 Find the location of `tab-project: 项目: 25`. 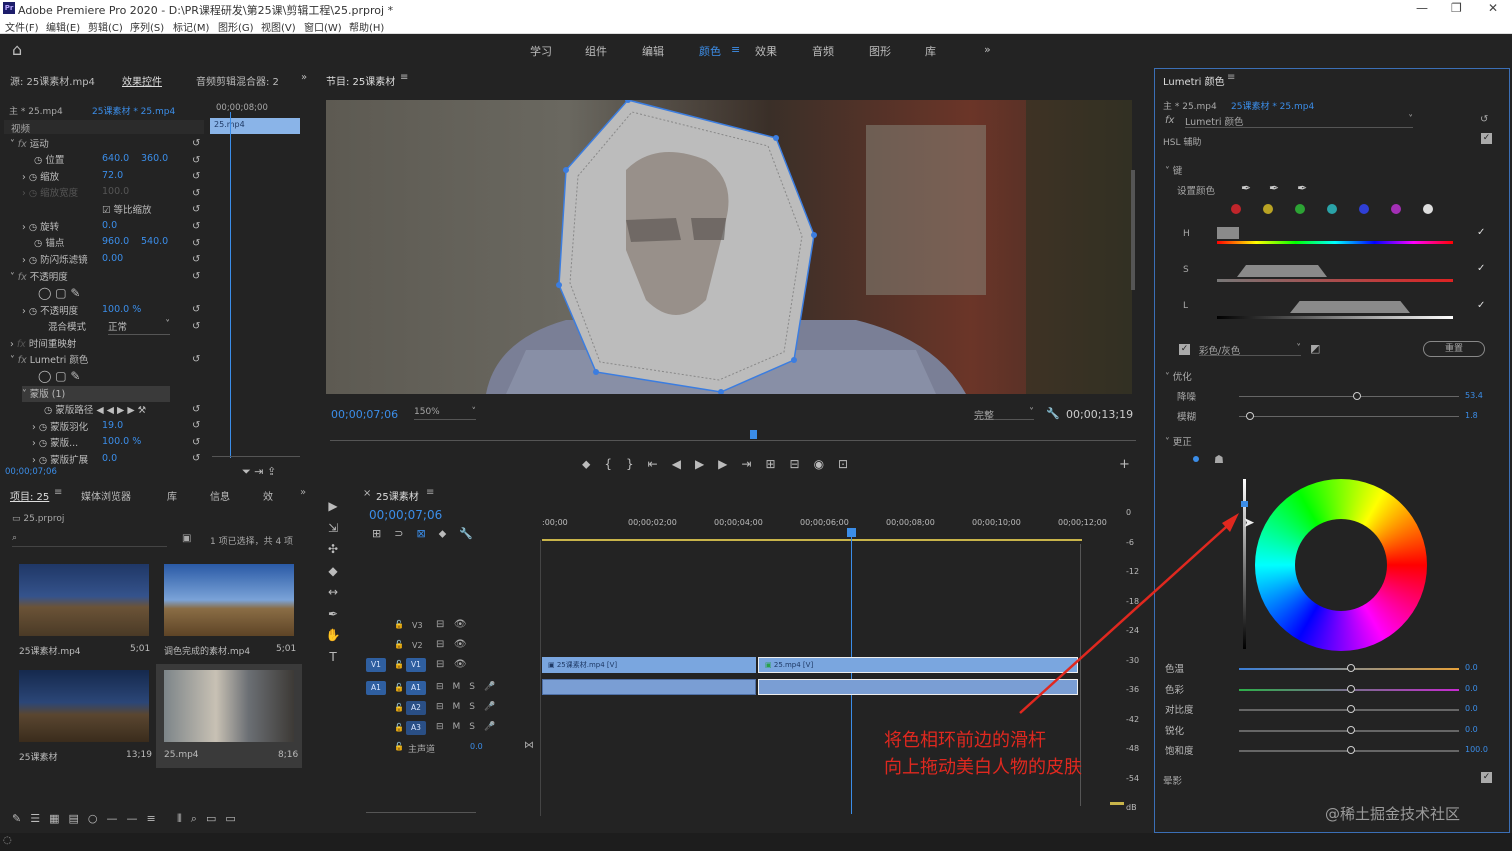

tab-project: 项目: 25 is located at coordinates (29, 498).